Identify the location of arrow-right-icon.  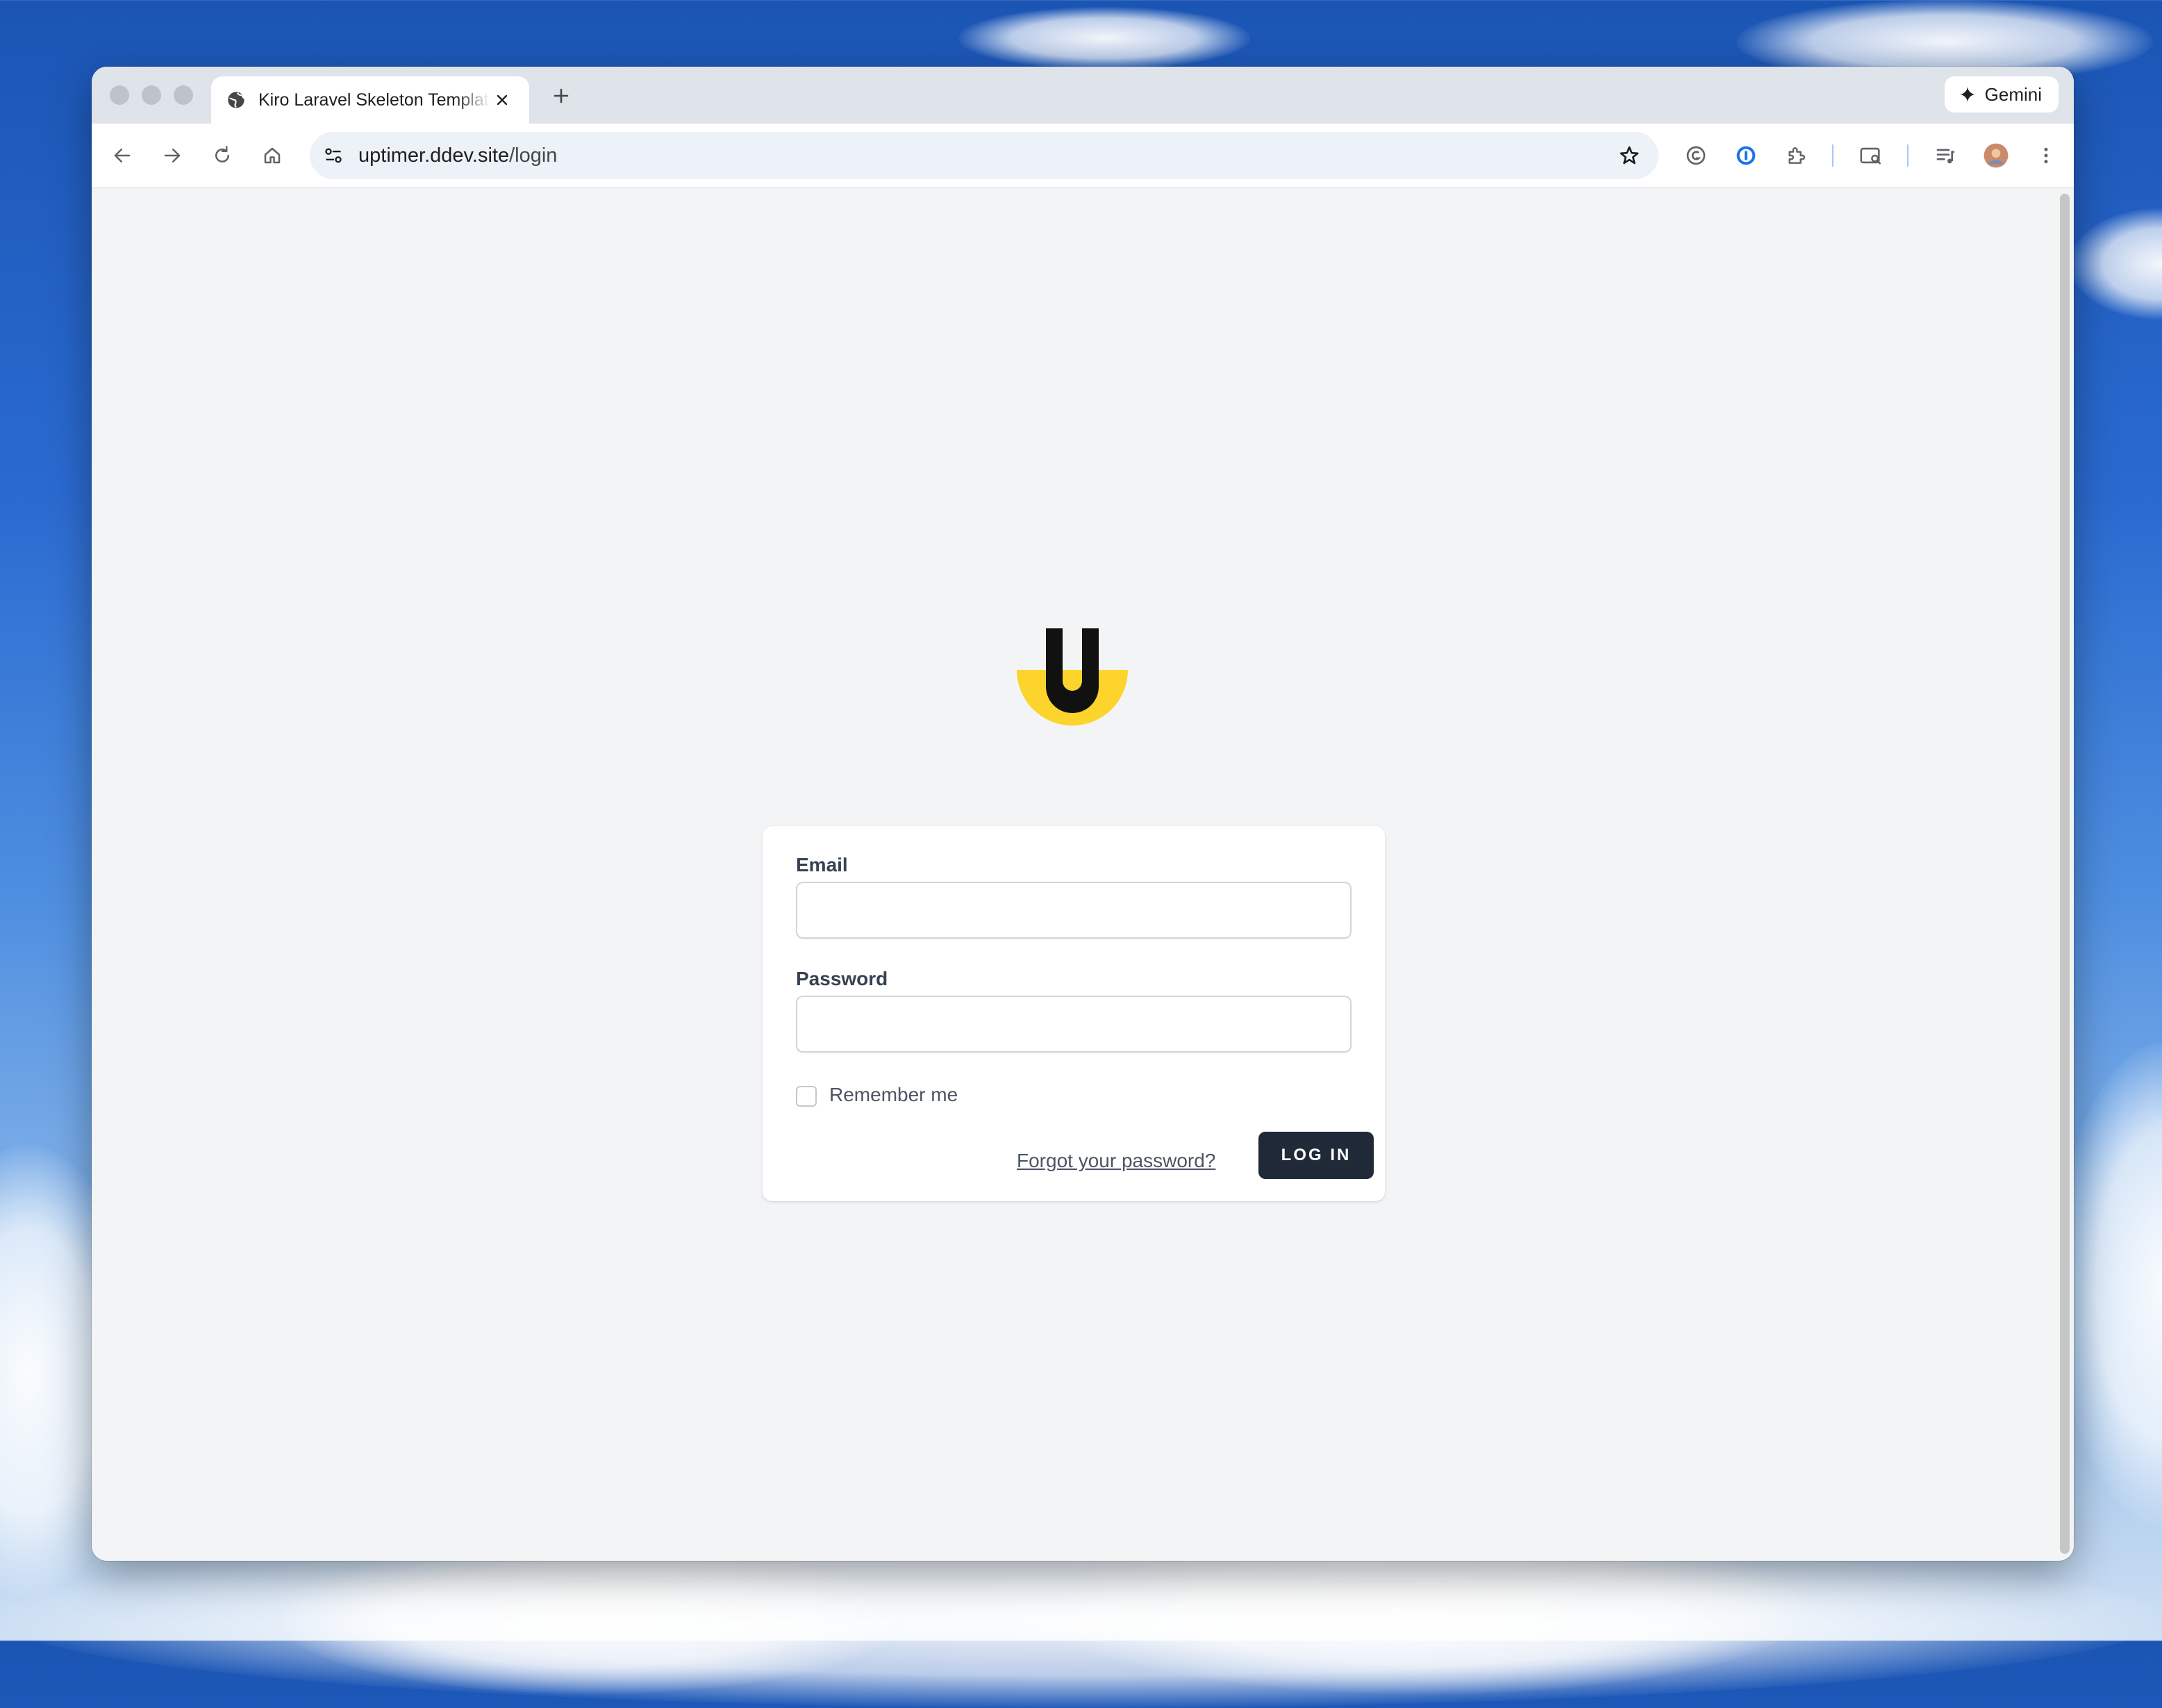
(172, 155).